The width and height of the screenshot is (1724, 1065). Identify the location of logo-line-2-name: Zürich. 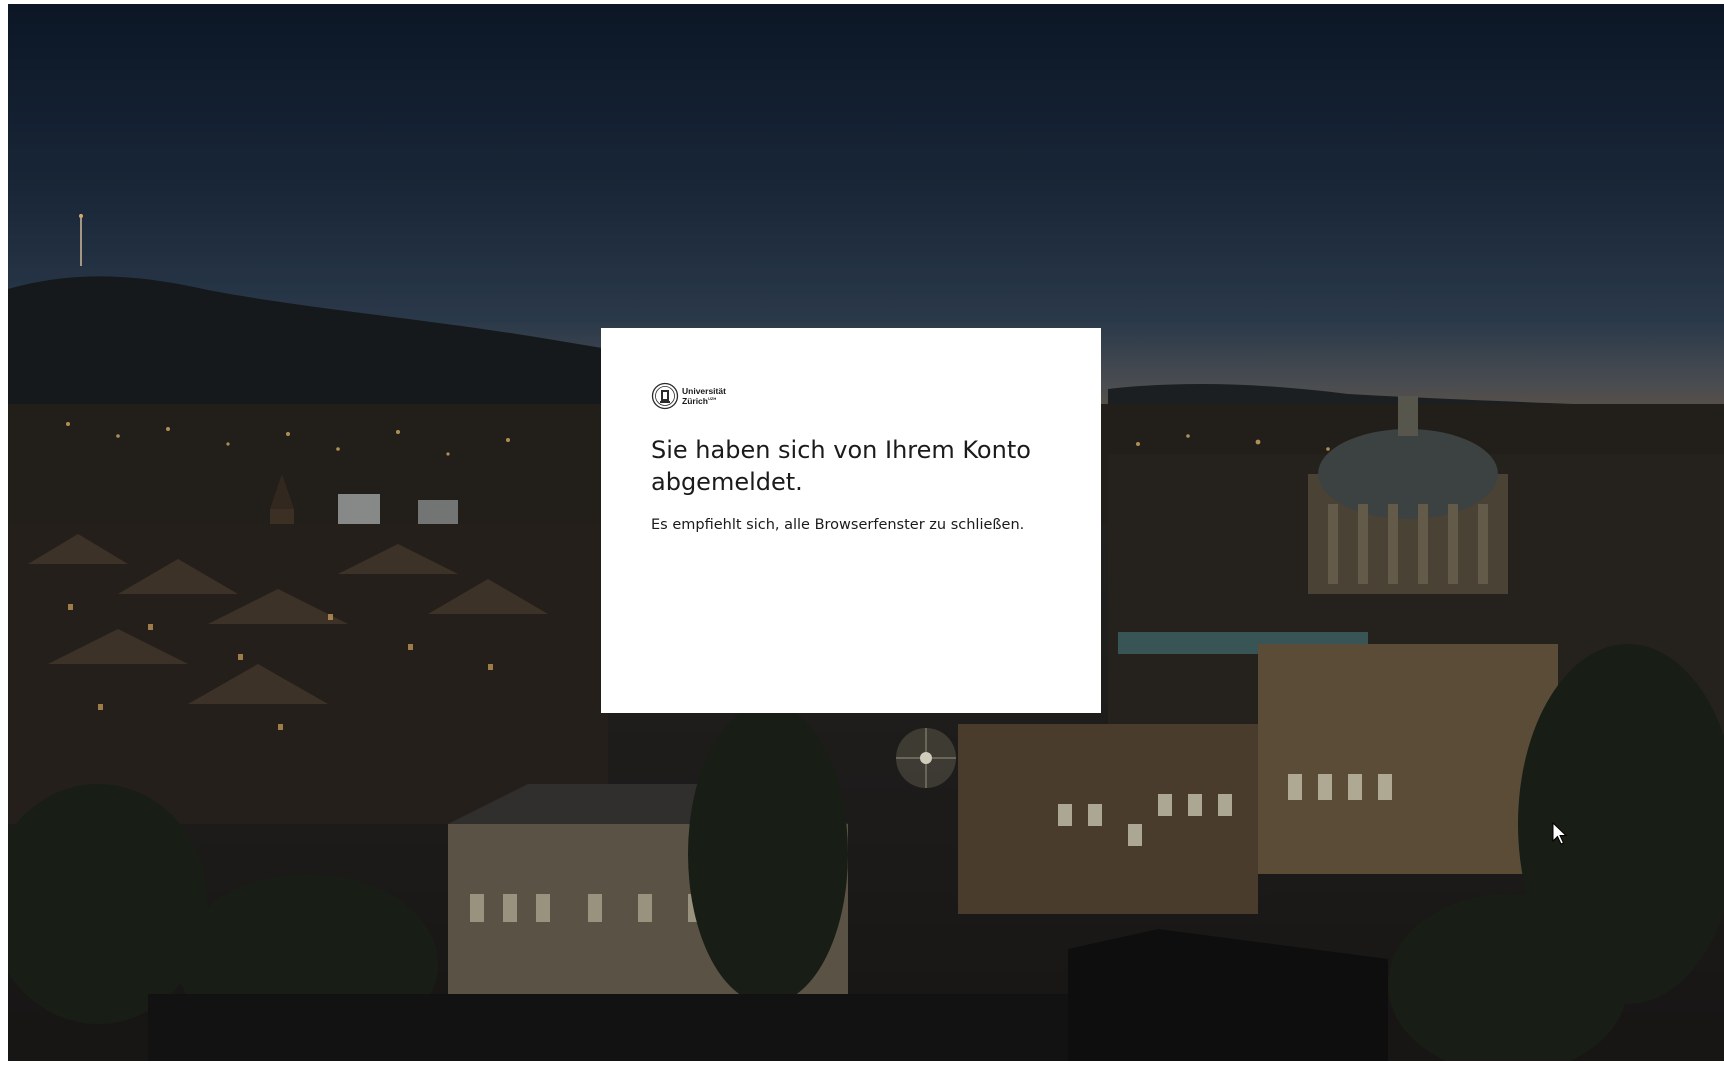
(695, 401).